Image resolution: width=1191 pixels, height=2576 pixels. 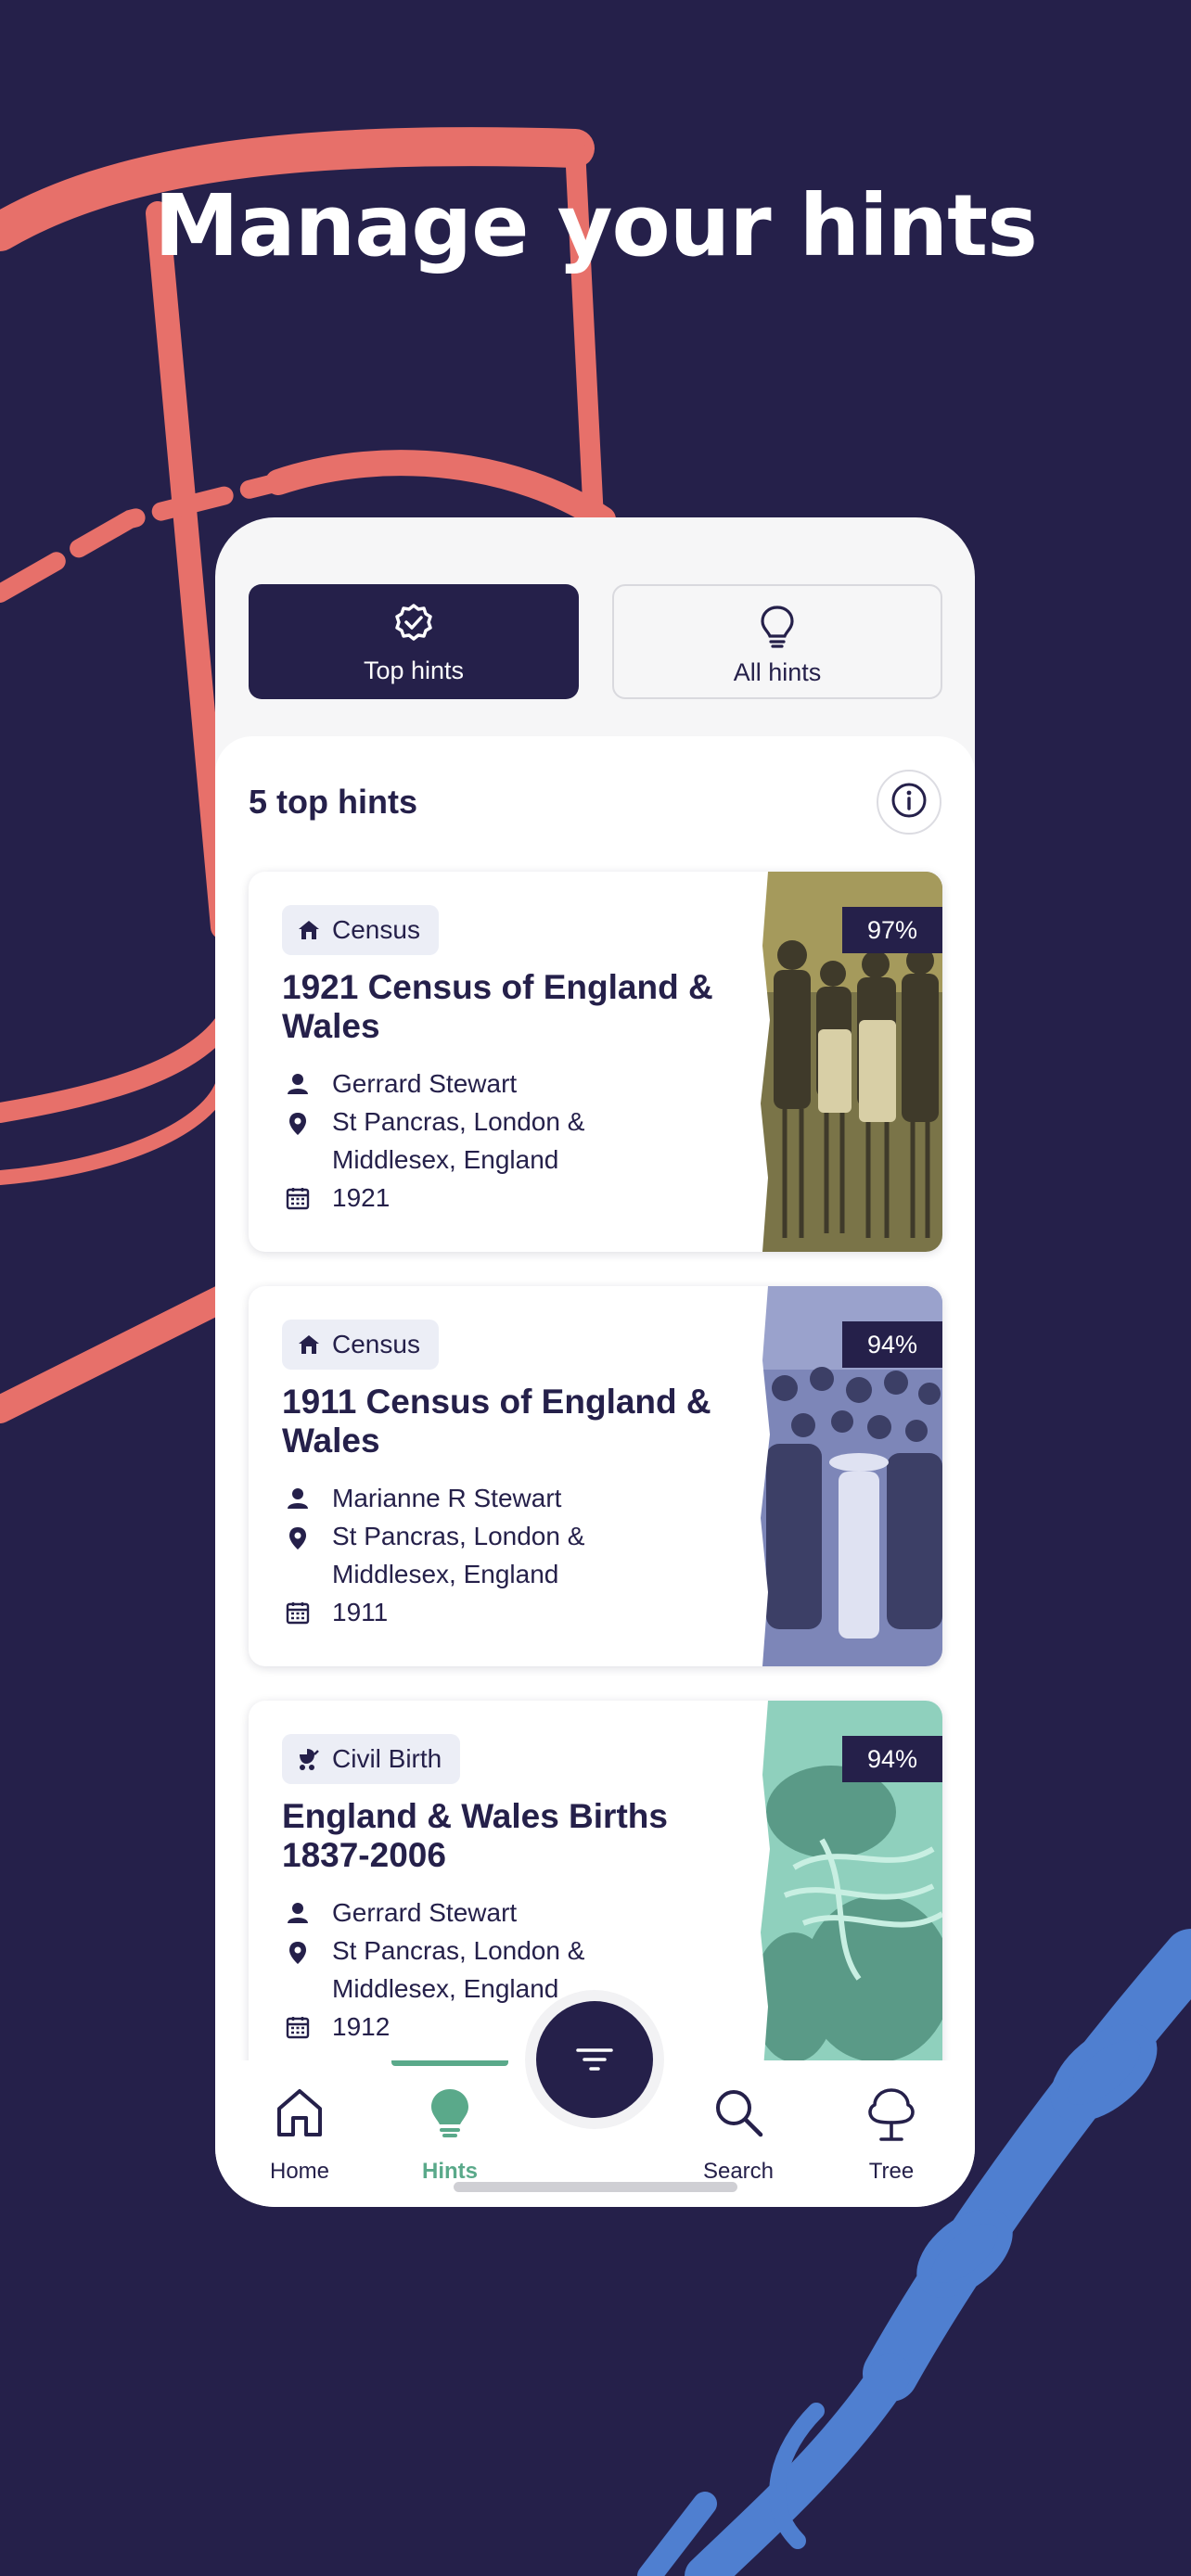 I want to click on info-button, so click(x=909, y=803).